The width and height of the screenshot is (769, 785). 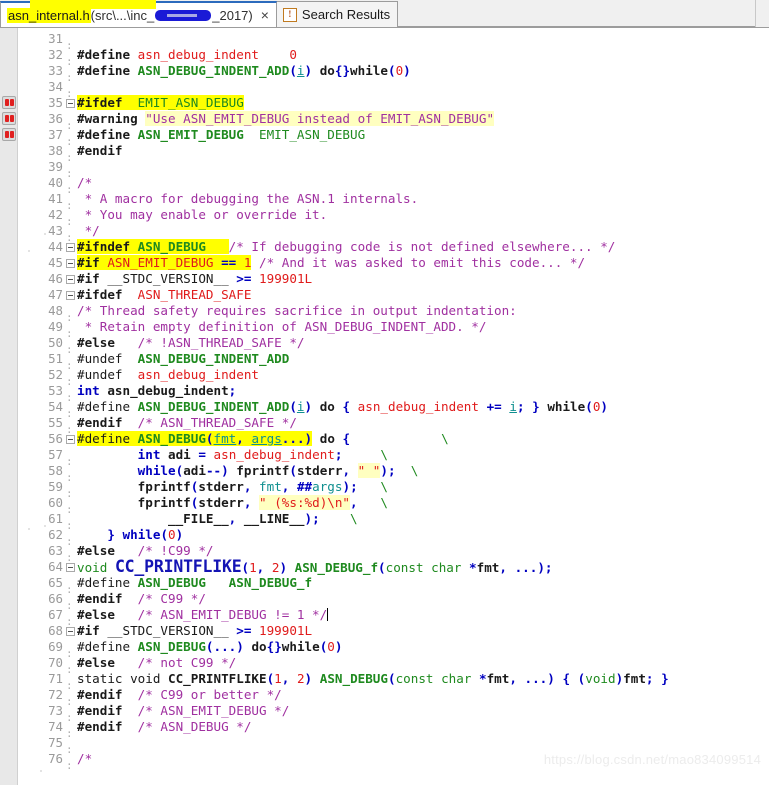 I want to click on line-number: 57, so click(x=55, y=454).